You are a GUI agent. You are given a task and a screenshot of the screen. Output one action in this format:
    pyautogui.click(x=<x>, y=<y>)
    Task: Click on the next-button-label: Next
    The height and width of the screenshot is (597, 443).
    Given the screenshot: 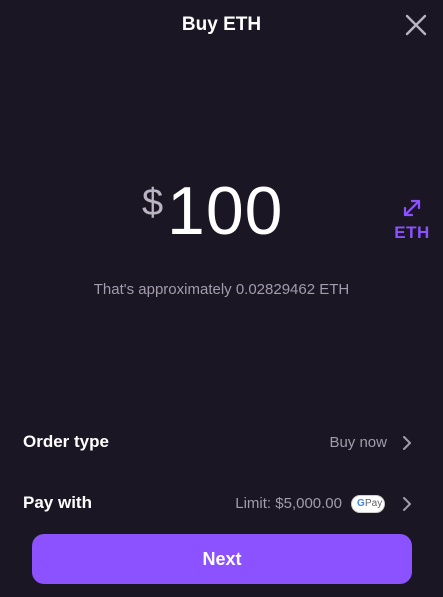 What is the action you would take?
    pyautogui.click(x=222, y=559)
    